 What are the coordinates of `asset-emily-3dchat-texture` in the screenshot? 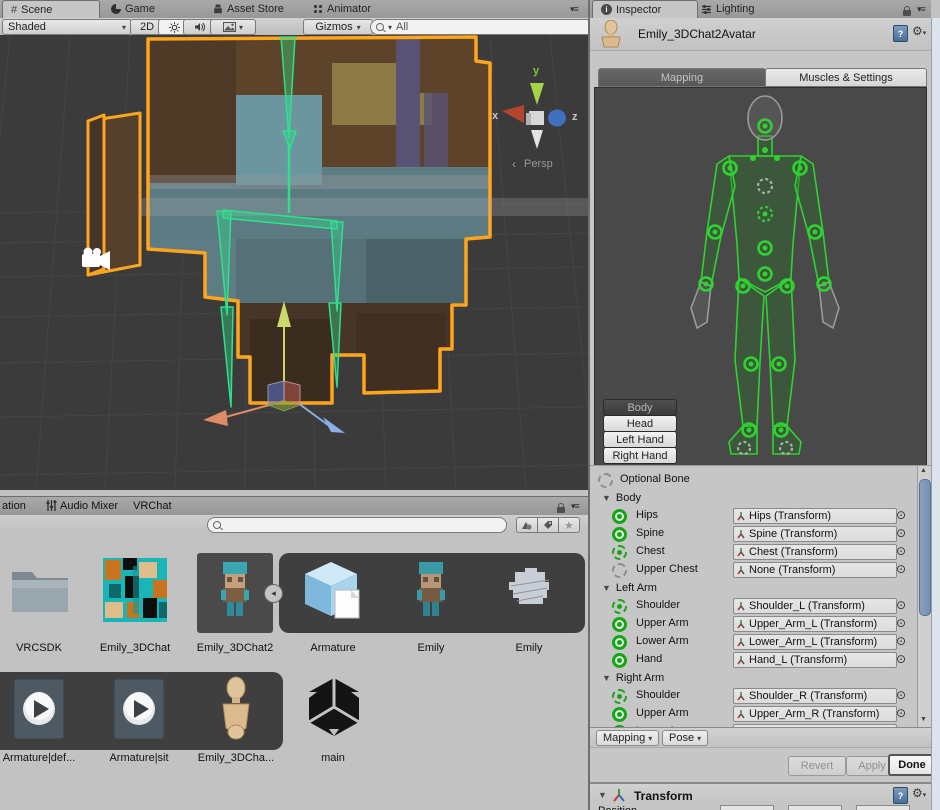 It's located at (135, 590).